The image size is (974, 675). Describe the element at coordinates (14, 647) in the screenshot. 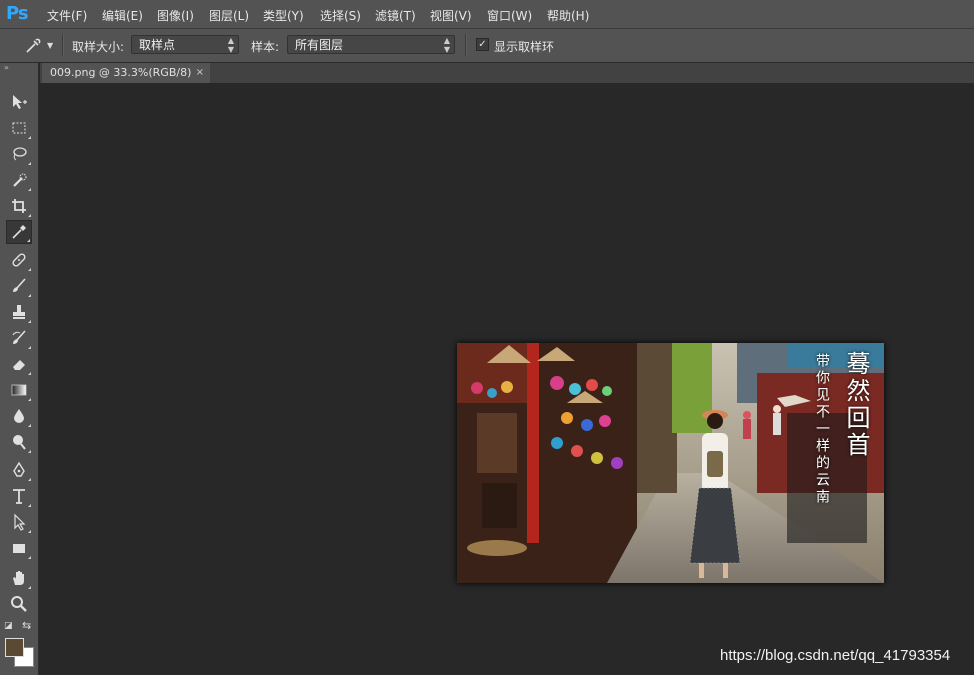

I see `foreground-color-swatch` at that location.